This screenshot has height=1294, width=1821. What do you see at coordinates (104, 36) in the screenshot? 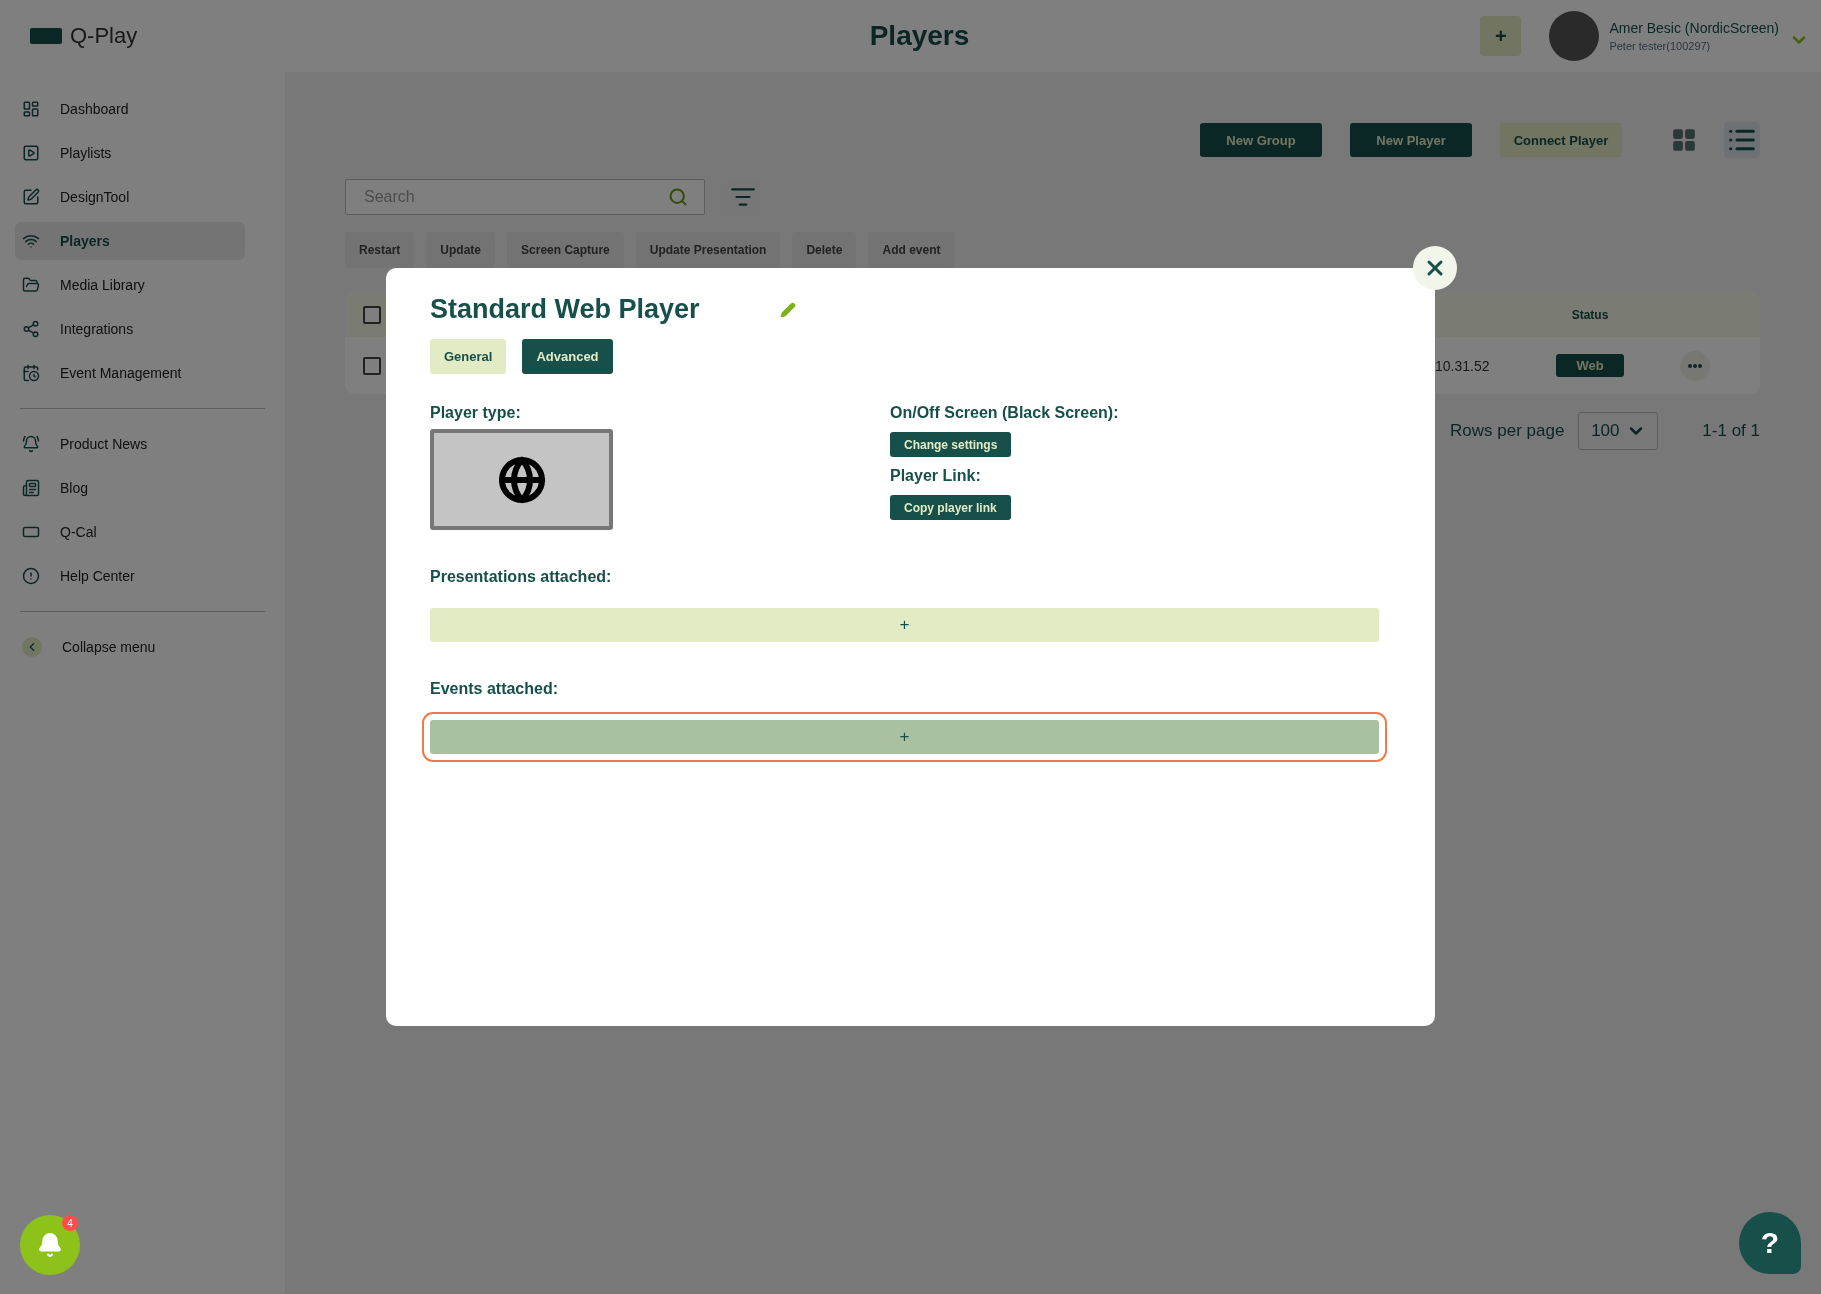
I see `logo-text: Q-Play` at bounding box center [104, 36].